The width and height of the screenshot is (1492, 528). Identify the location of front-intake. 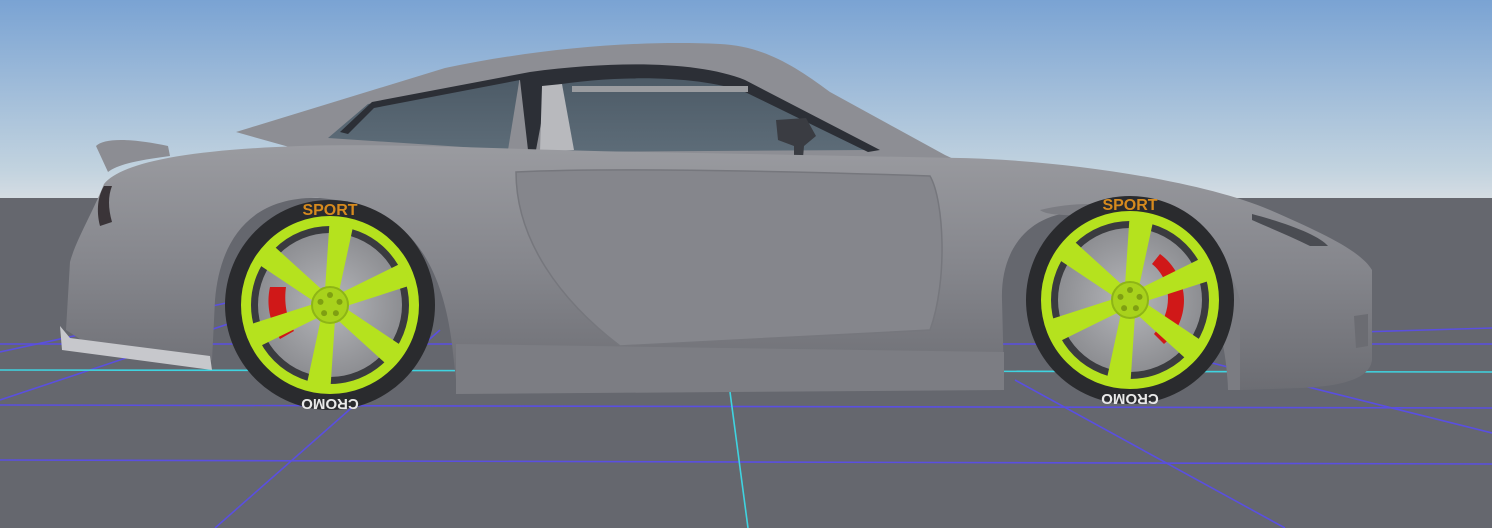
(1361, 331).